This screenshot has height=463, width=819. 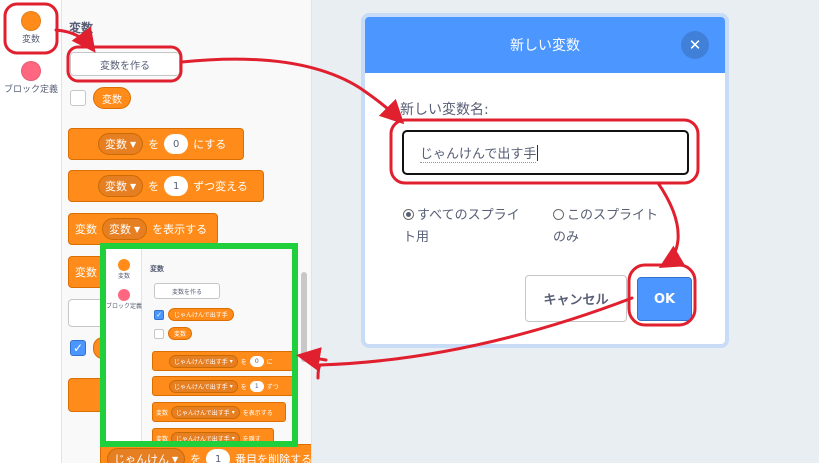 What do you see at coordinates (251, 439) in the screenshot?
I see `block-text: を隠す` at bounding box center [251, 439].